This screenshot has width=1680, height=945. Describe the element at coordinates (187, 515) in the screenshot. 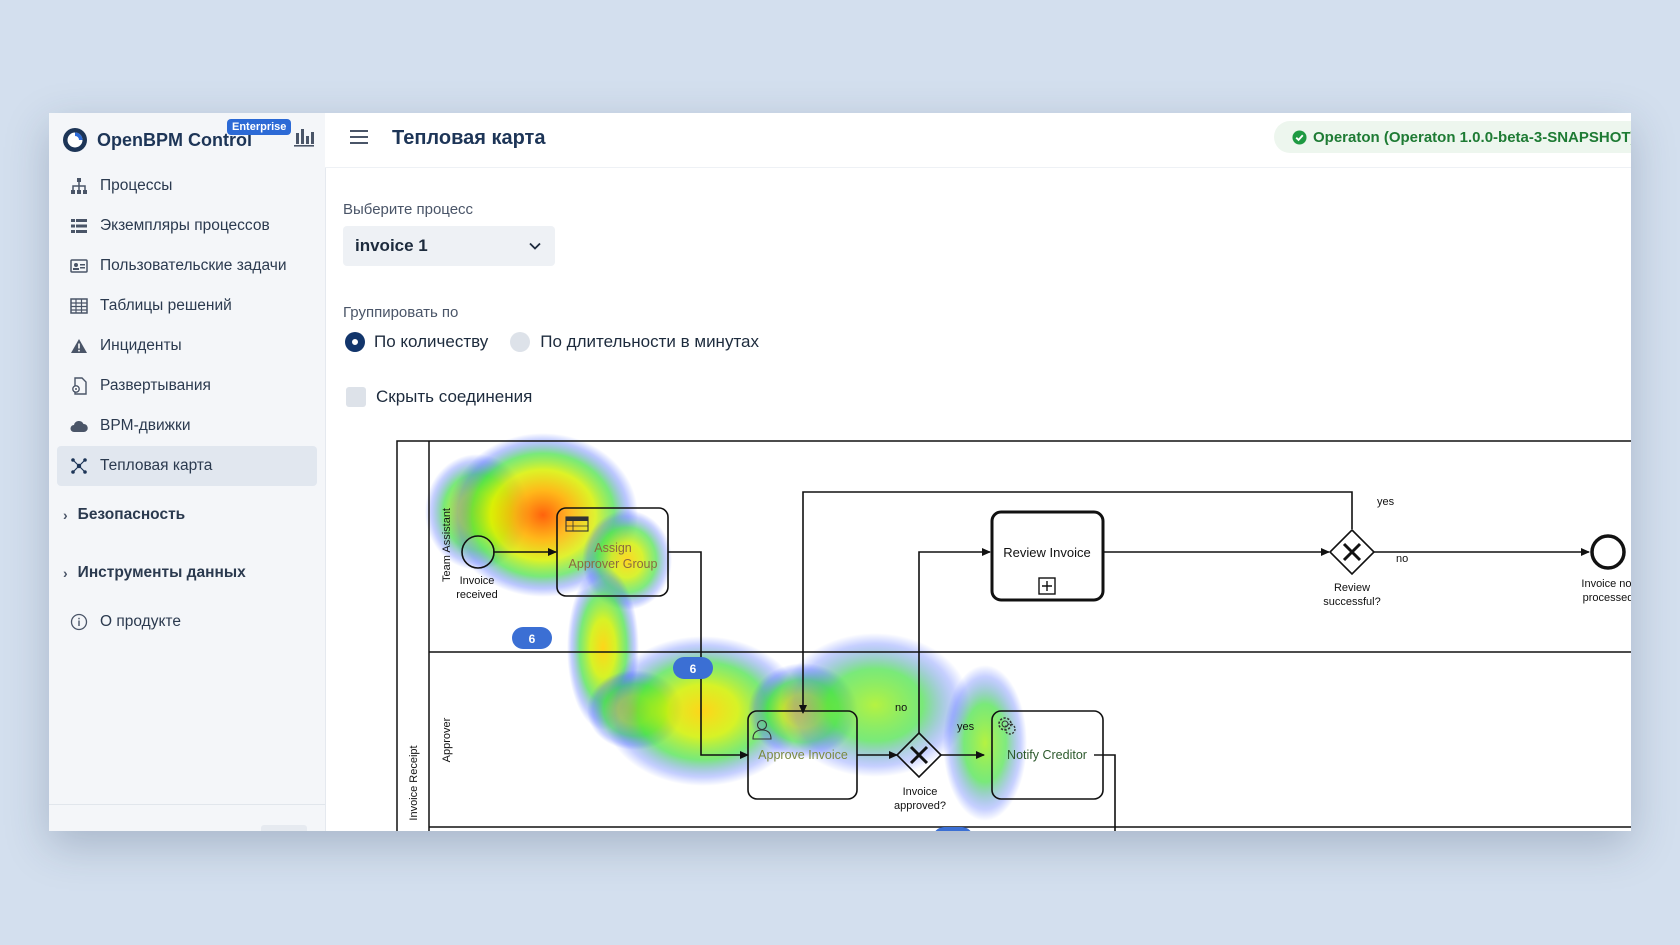

I see `sidebar-group-security: › Безопасность` at that location.